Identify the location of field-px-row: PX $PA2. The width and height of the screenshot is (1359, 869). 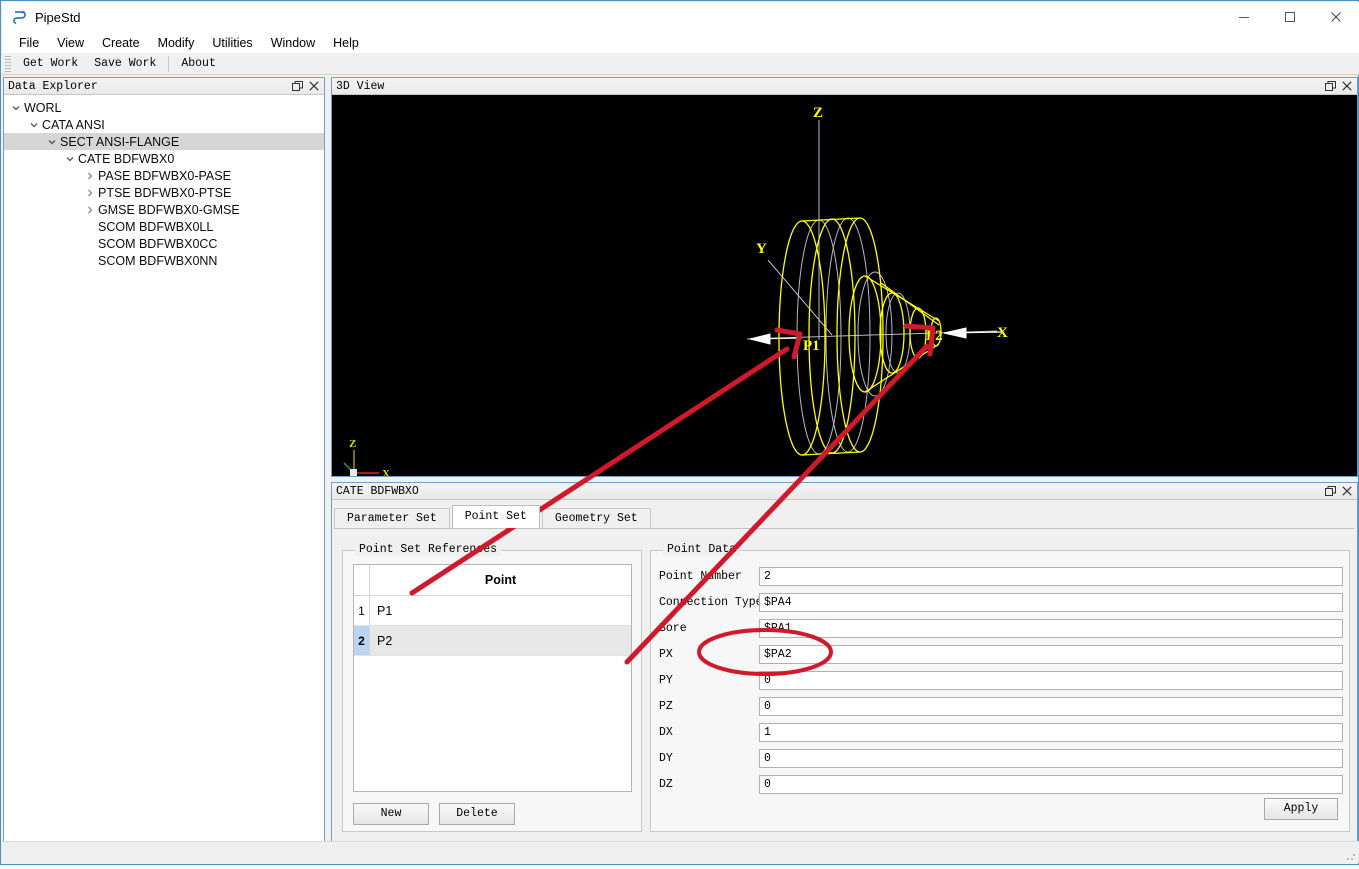
(1001, 654).